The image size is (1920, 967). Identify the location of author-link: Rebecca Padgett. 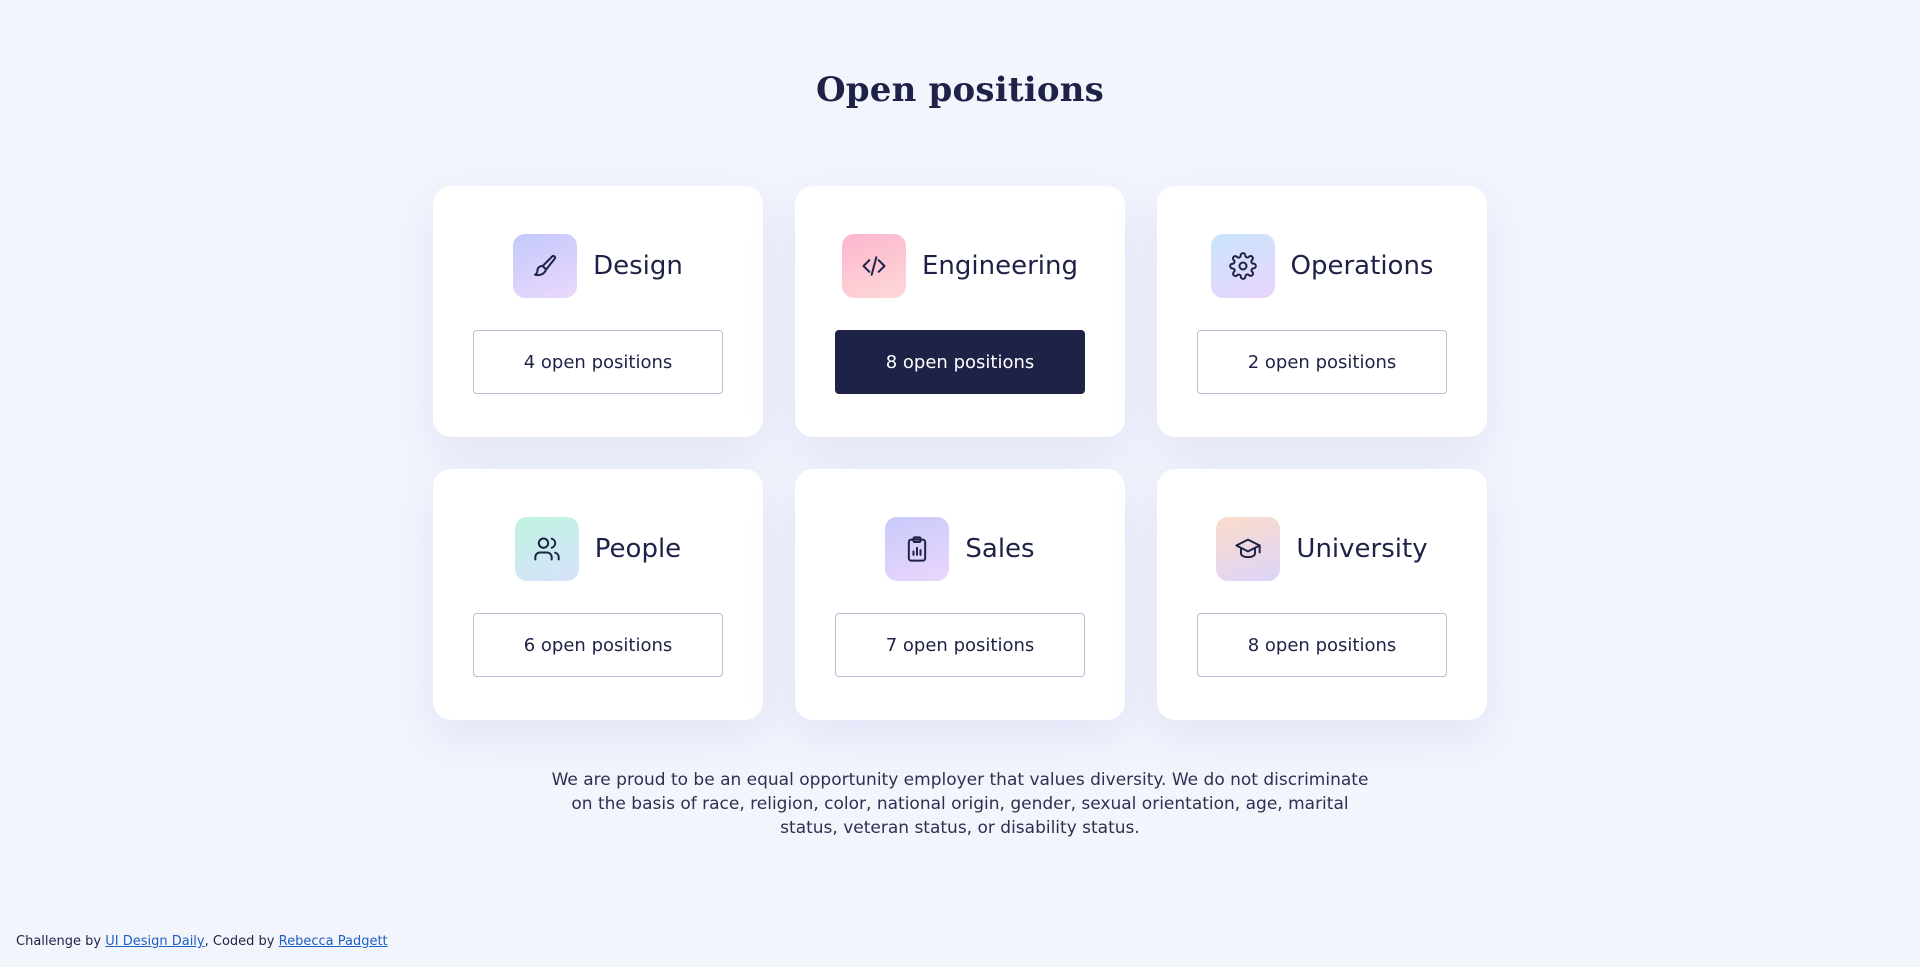
(333, 941).